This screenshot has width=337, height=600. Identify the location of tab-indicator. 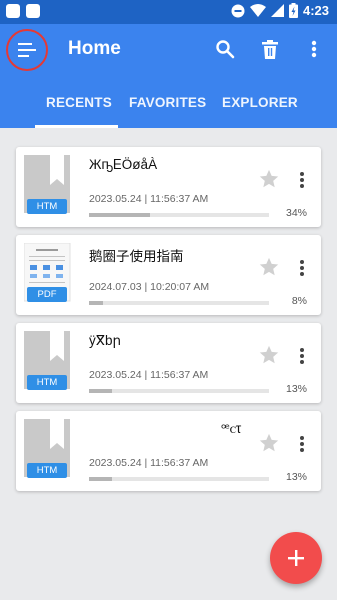
(76, 126).